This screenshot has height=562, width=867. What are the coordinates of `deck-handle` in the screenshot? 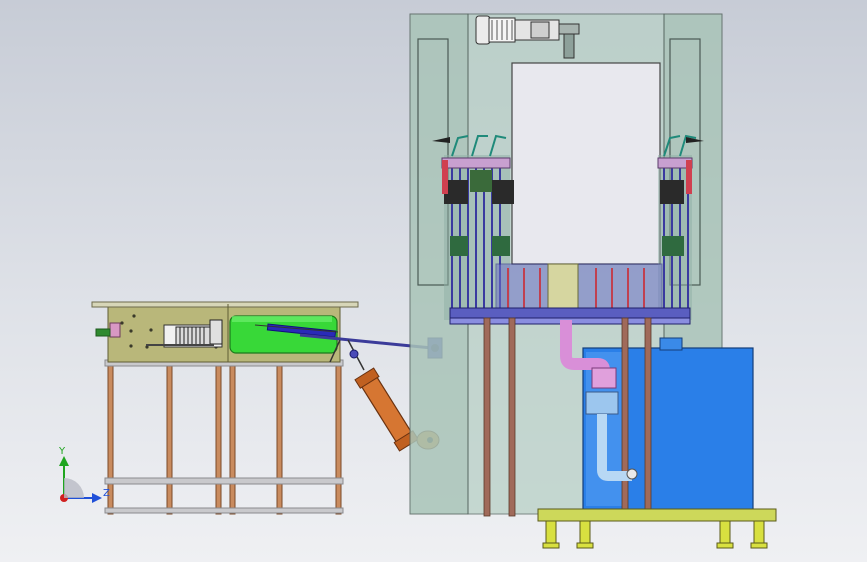 It's located at (103, 332).